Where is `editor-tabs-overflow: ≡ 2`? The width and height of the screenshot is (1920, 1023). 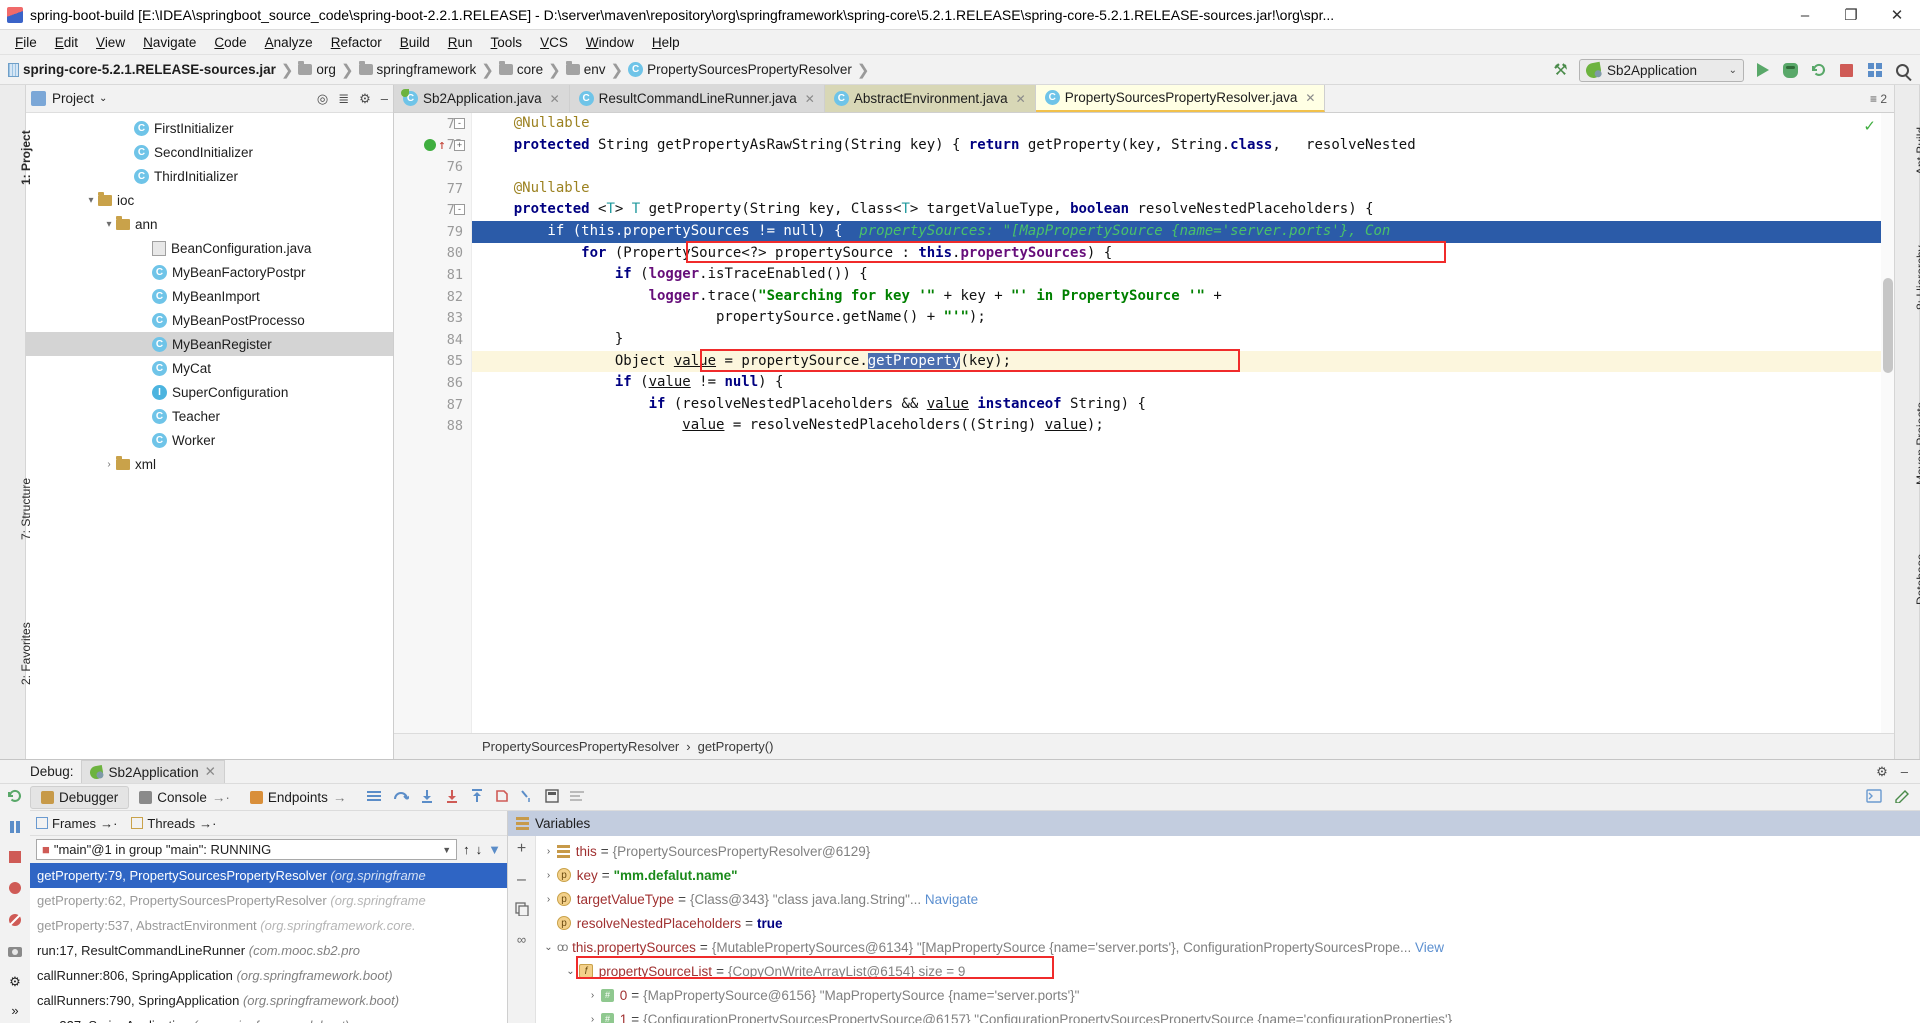
editor-tabs-overflow: ≡ 2 is located at coordinates (1882, 98).